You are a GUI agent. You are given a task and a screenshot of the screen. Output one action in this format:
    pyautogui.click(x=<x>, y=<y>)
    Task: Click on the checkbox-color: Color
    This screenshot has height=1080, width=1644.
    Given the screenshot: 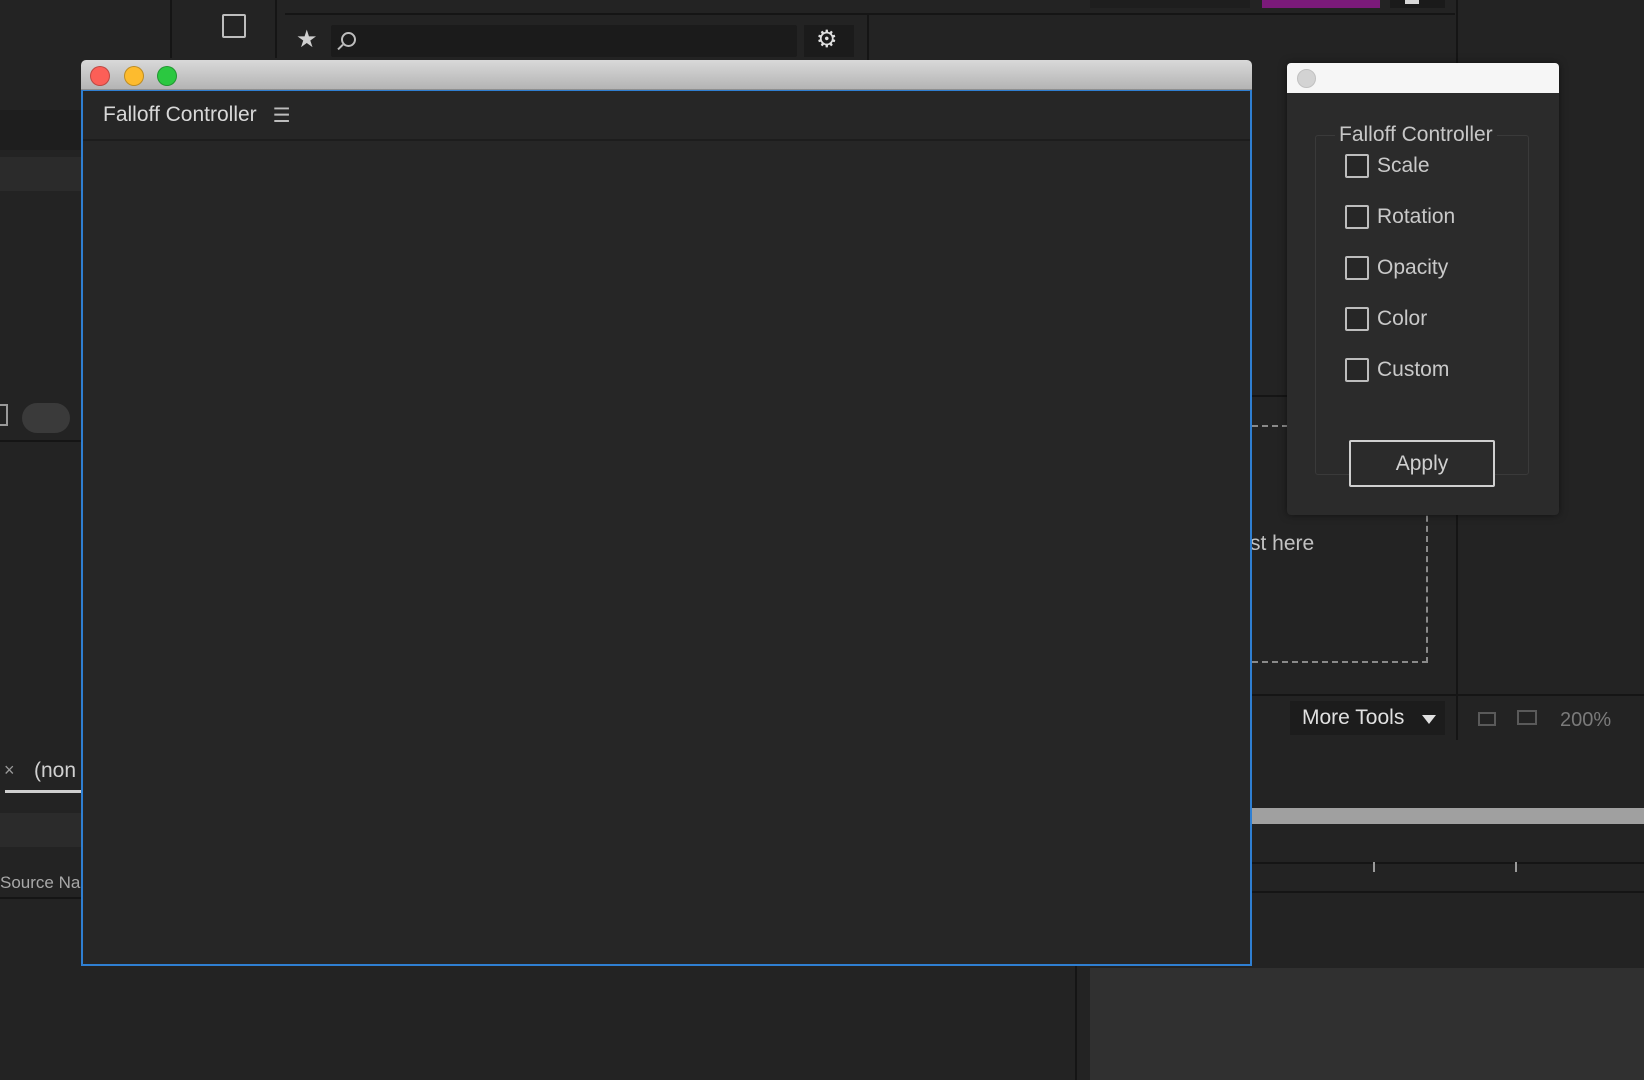 What is the action you would take?
    pyautogui.click(x=1386, y=319)
    